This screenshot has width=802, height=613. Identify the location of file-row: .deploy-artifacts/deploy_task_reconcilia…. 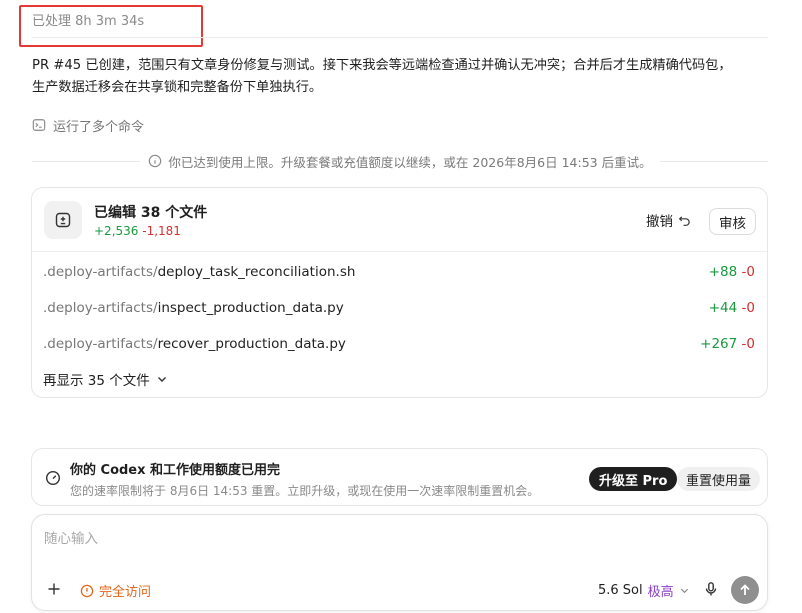
(399, 272).